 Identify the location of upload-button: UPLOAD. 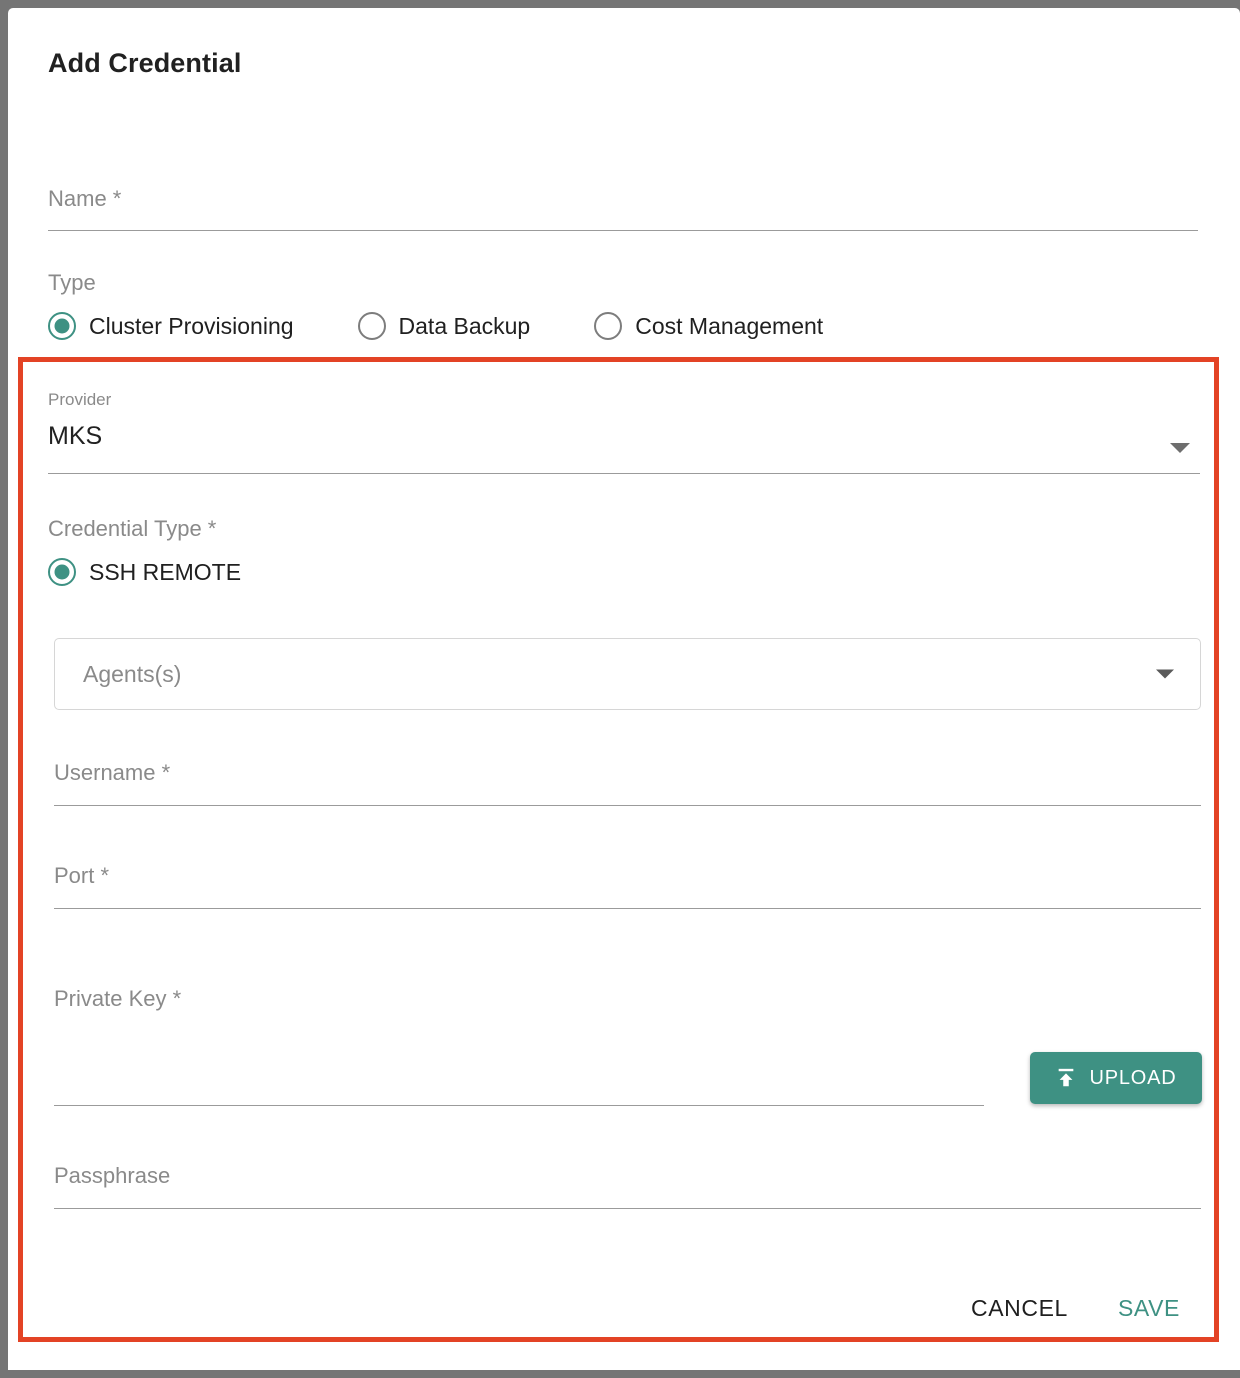
(1116, 1078).